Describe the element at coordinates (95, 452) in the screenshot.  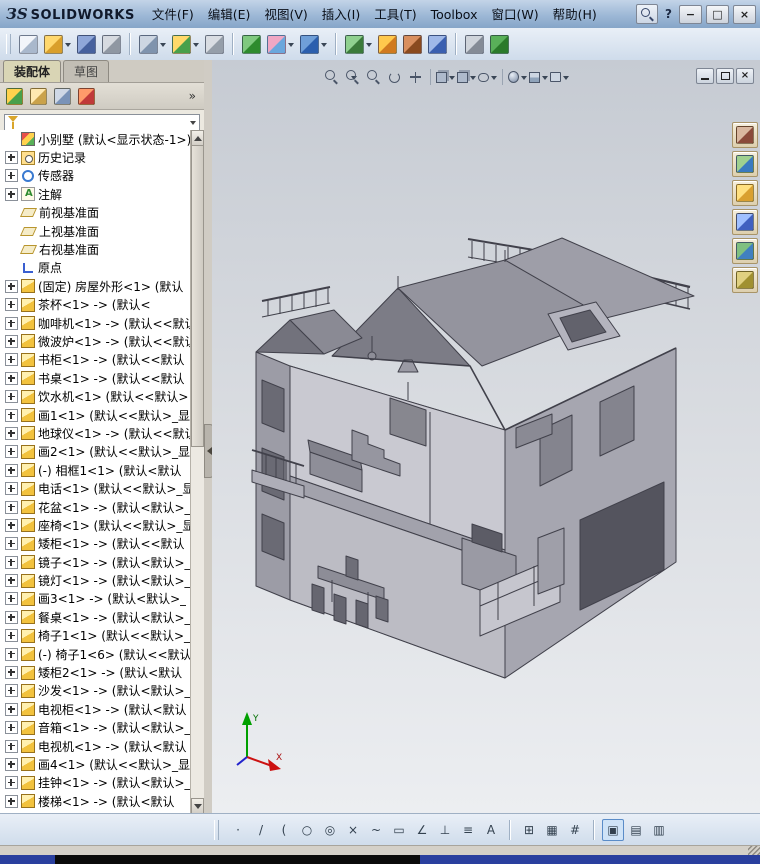
I see `tree-item: 画2<1> (默认<<默认>_显示` at that location.